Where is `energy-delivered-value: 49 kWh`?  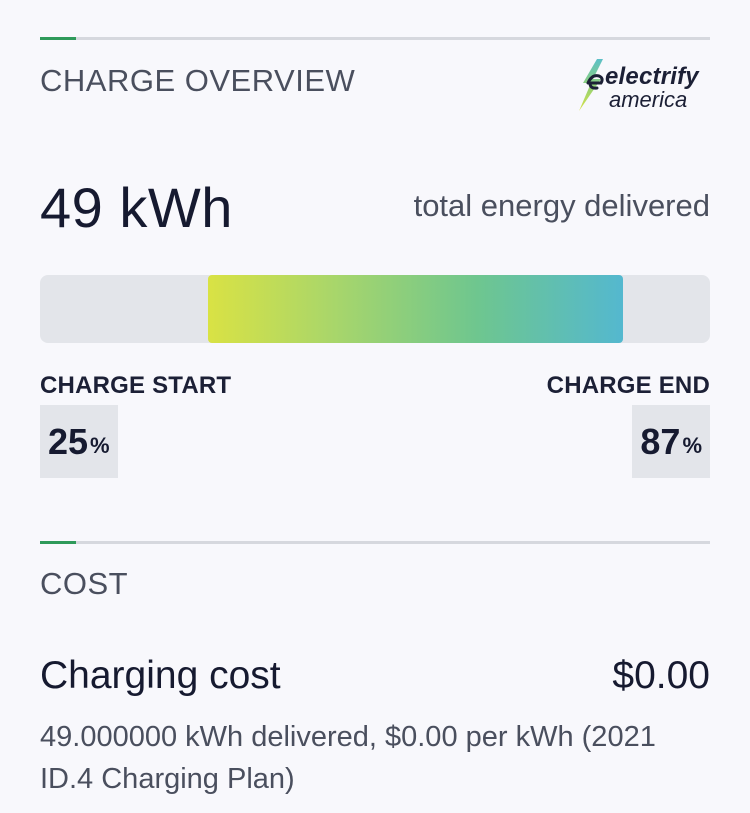
energy-delivered-value: 49 kWh is located at coordinates (136, 207).